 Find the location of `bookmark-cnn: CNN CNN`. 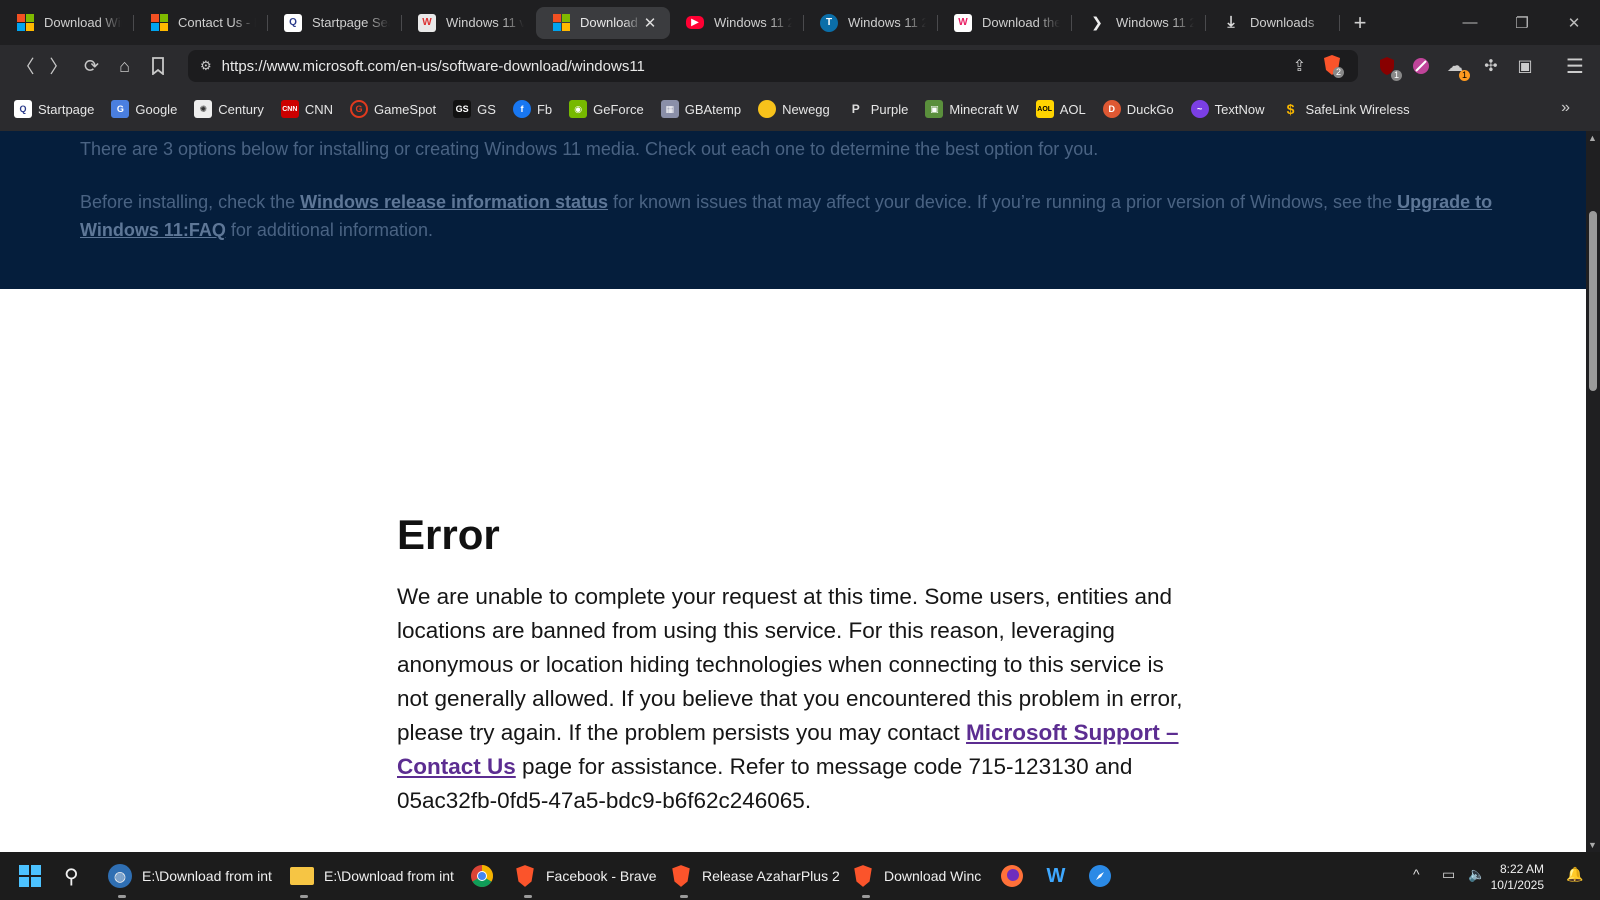

bookmark-cnn: CNN CNN is located at coordinates (306, 109).